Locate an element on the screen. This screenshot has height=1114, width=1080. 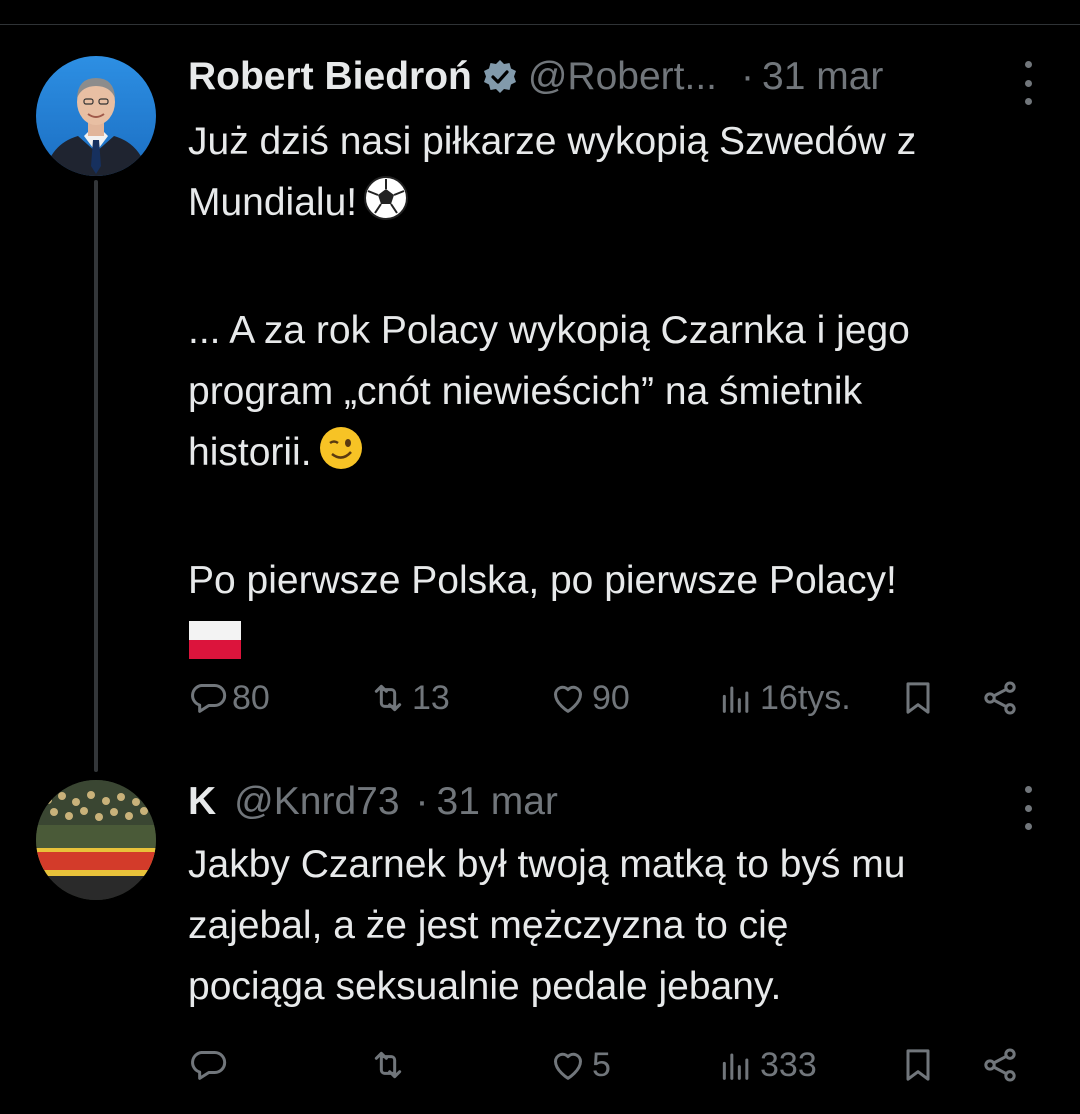
views-button: 333 is located at coordinates (766, 1065).